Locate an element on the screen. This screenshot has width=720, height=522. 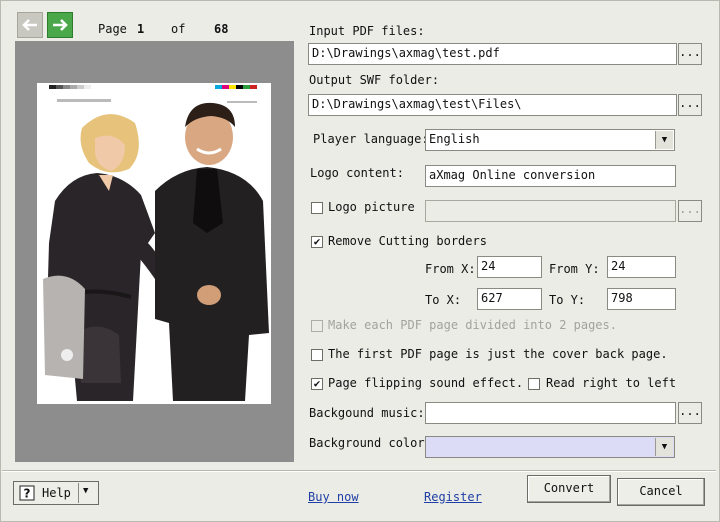
bg-color-select: ▼ is located at coordinates (550, 447).